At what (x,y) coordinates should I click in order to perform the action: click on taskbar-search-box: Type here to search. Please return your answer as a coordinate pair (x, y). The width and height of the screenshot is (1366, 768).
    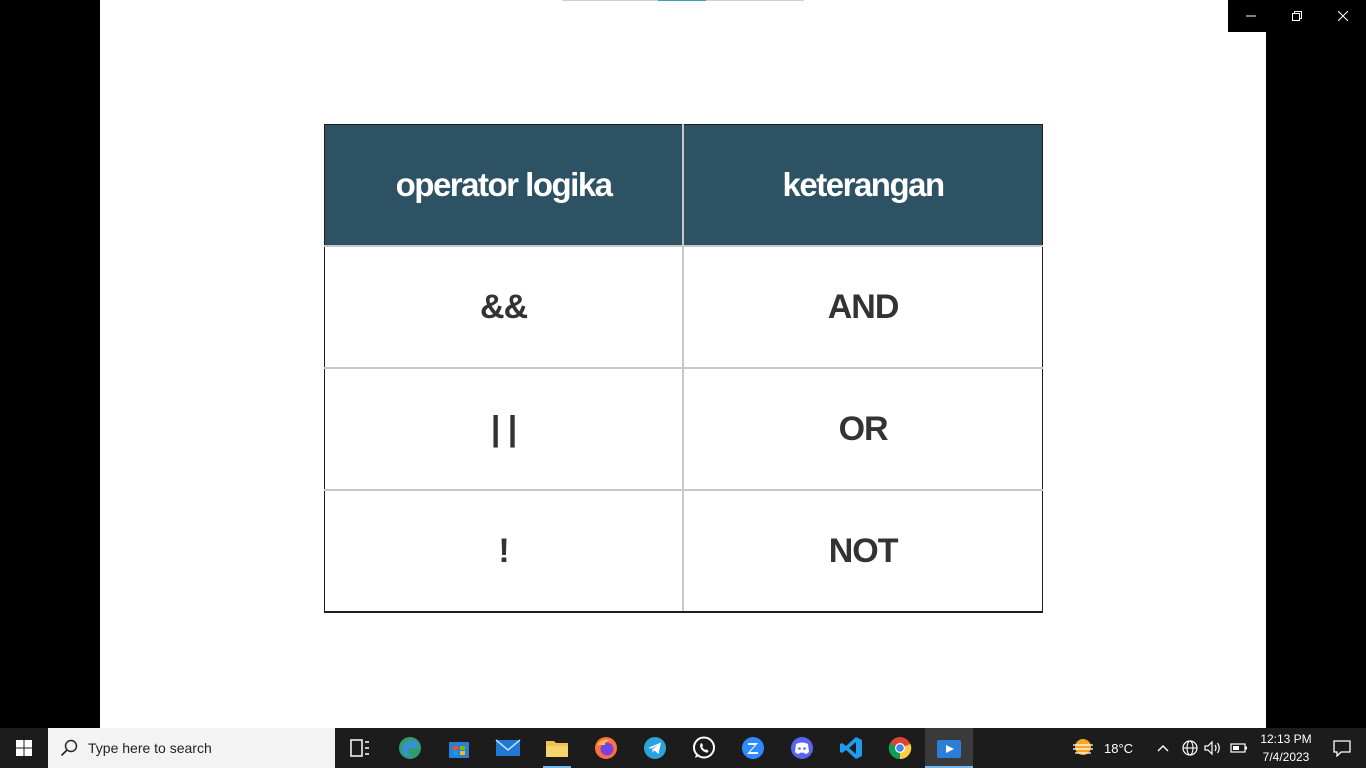
    Looking at the image, I should click on (191, 748).